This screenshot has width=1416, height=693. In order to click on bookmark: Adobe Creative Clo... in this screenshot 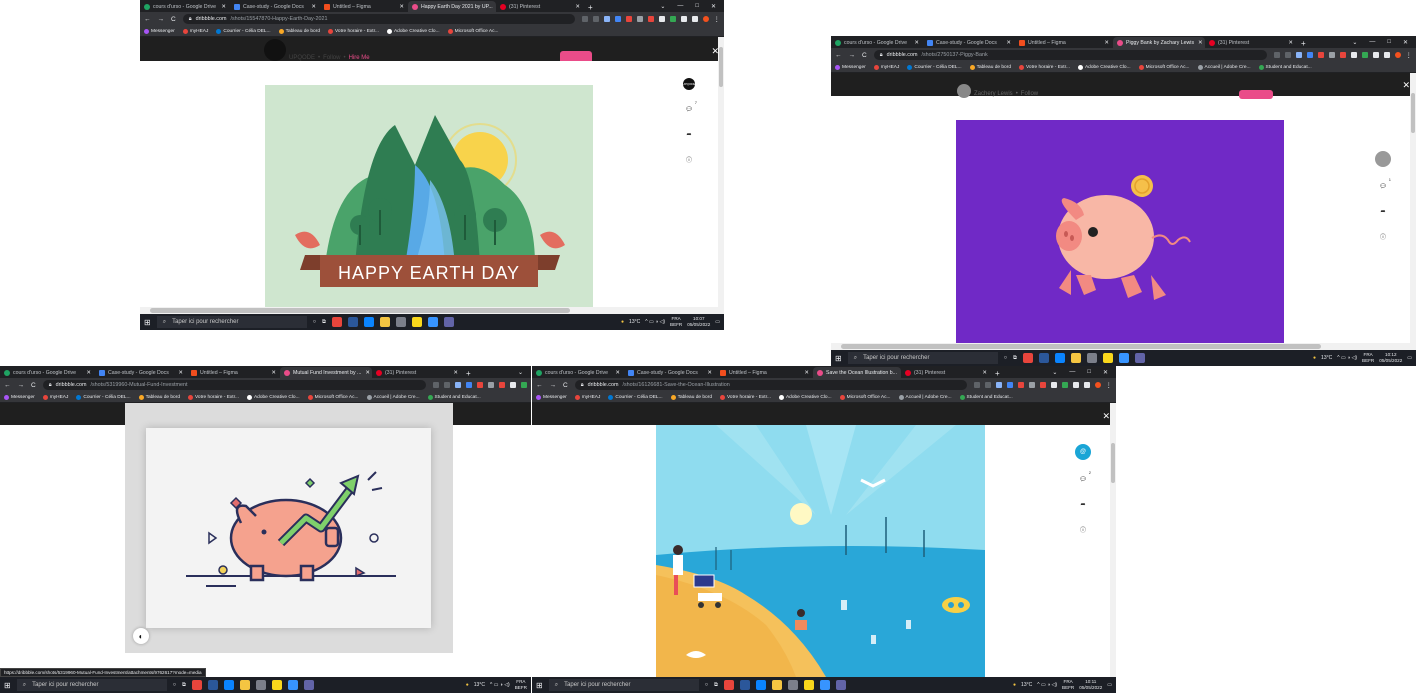, I will do `click(413, 31)`.